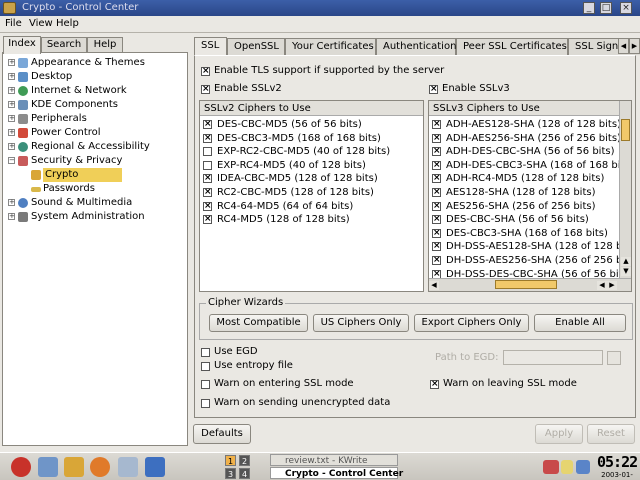 The width and height of the screenshot is (640, 480). Describe the element at coordinates (634, 46) in the screenshot. I see `tab-scroll-right-icon: ▶` at that location.